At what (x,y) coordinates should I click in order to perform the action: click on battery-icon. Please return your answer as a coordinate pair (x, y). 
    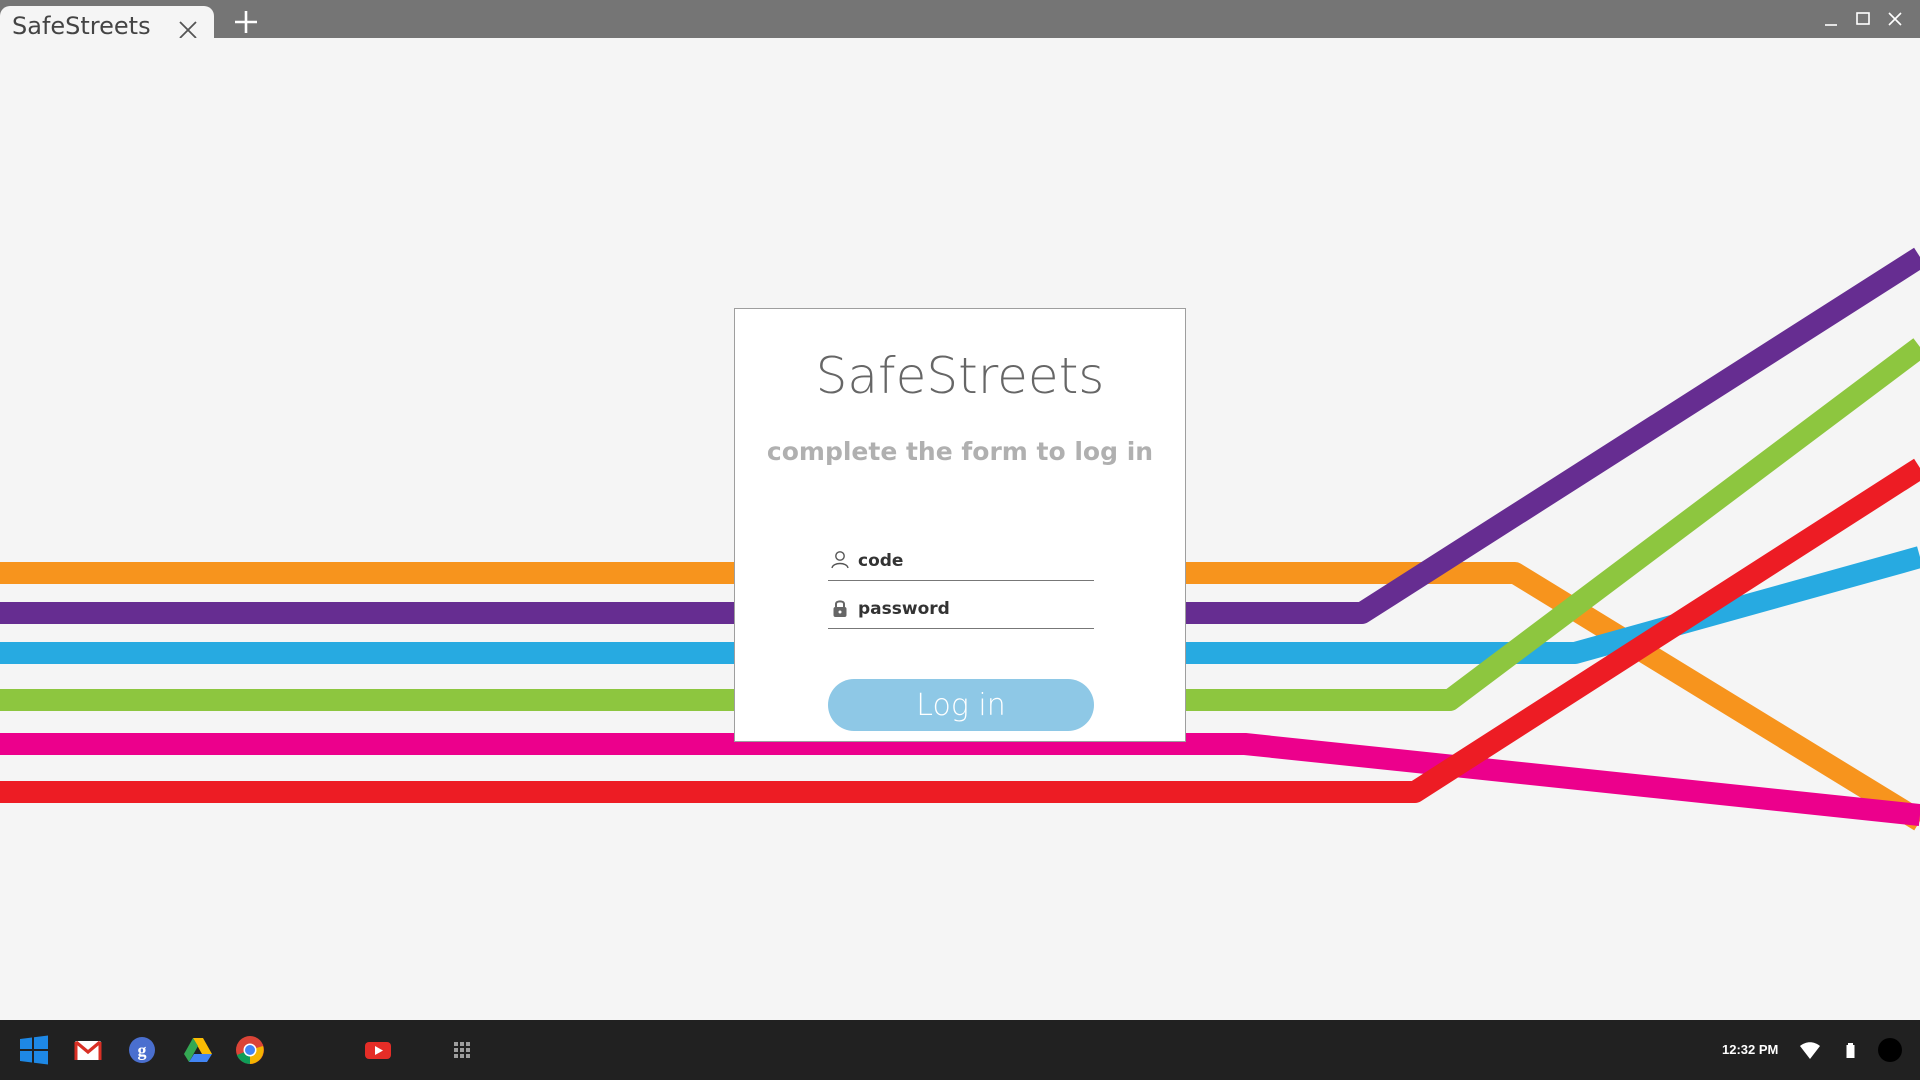
    Looking at the image, I should click on (1850, 1050).